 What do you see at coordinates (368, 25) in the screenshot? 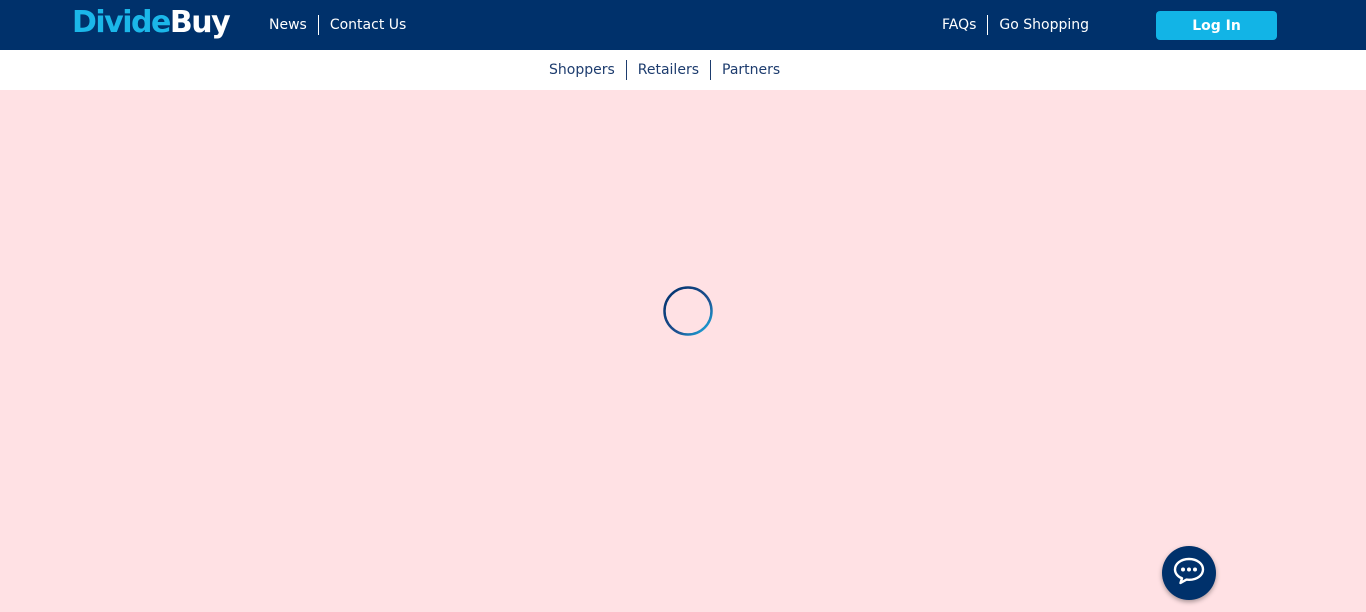
I see `nav-link-contact-us: Contact Us` at bounding box center [368, 25].